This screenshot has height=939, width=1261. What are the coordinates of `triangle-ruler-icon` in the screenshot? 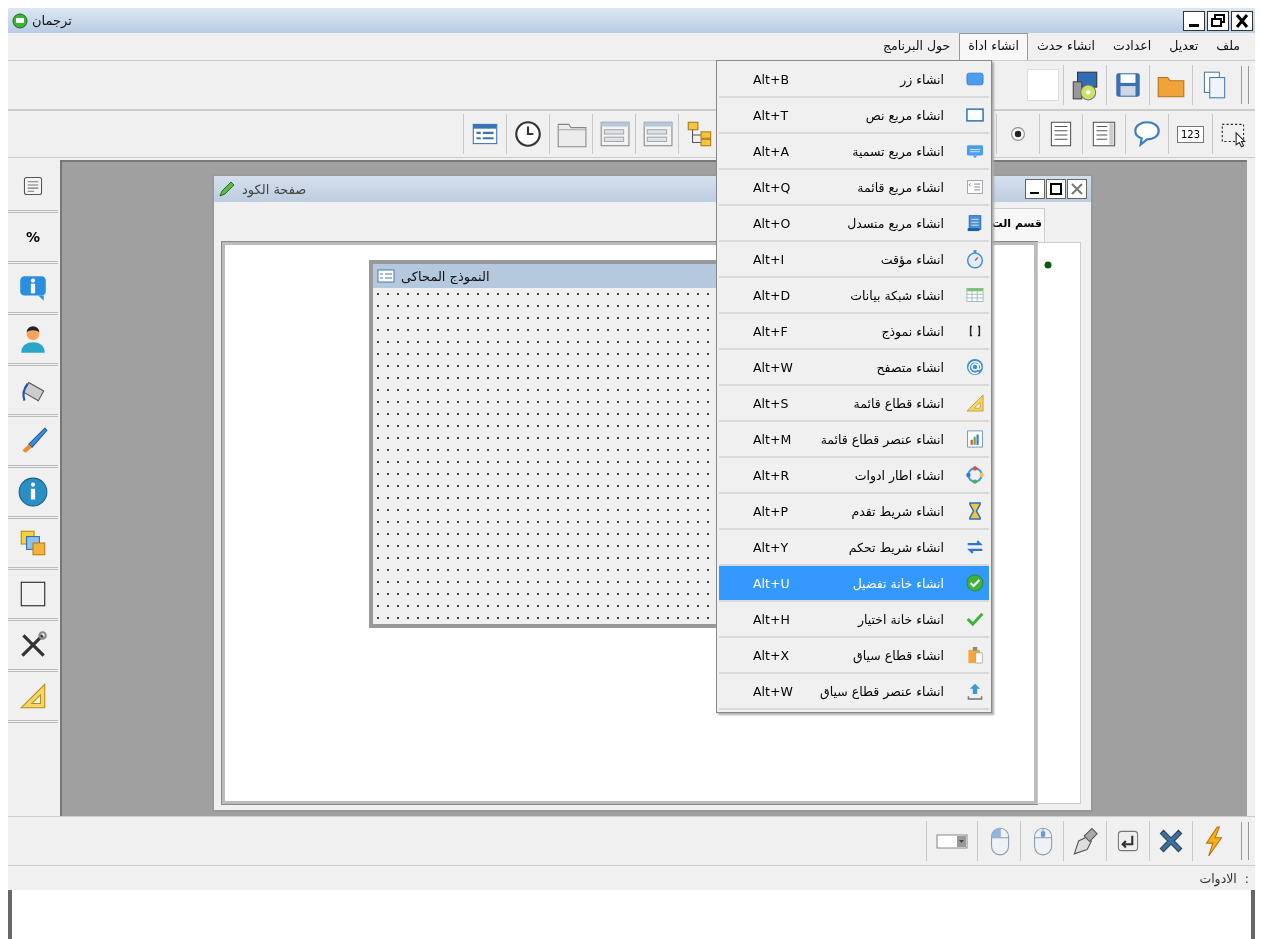 It's located at (975, 403).